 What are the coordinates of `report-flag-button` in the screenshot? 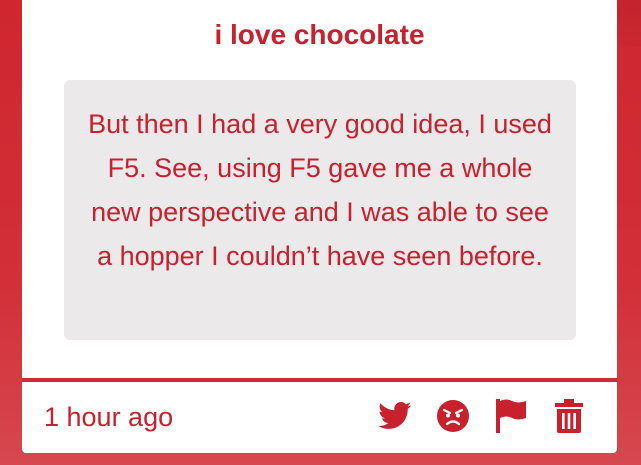 It's located at (511, 416).